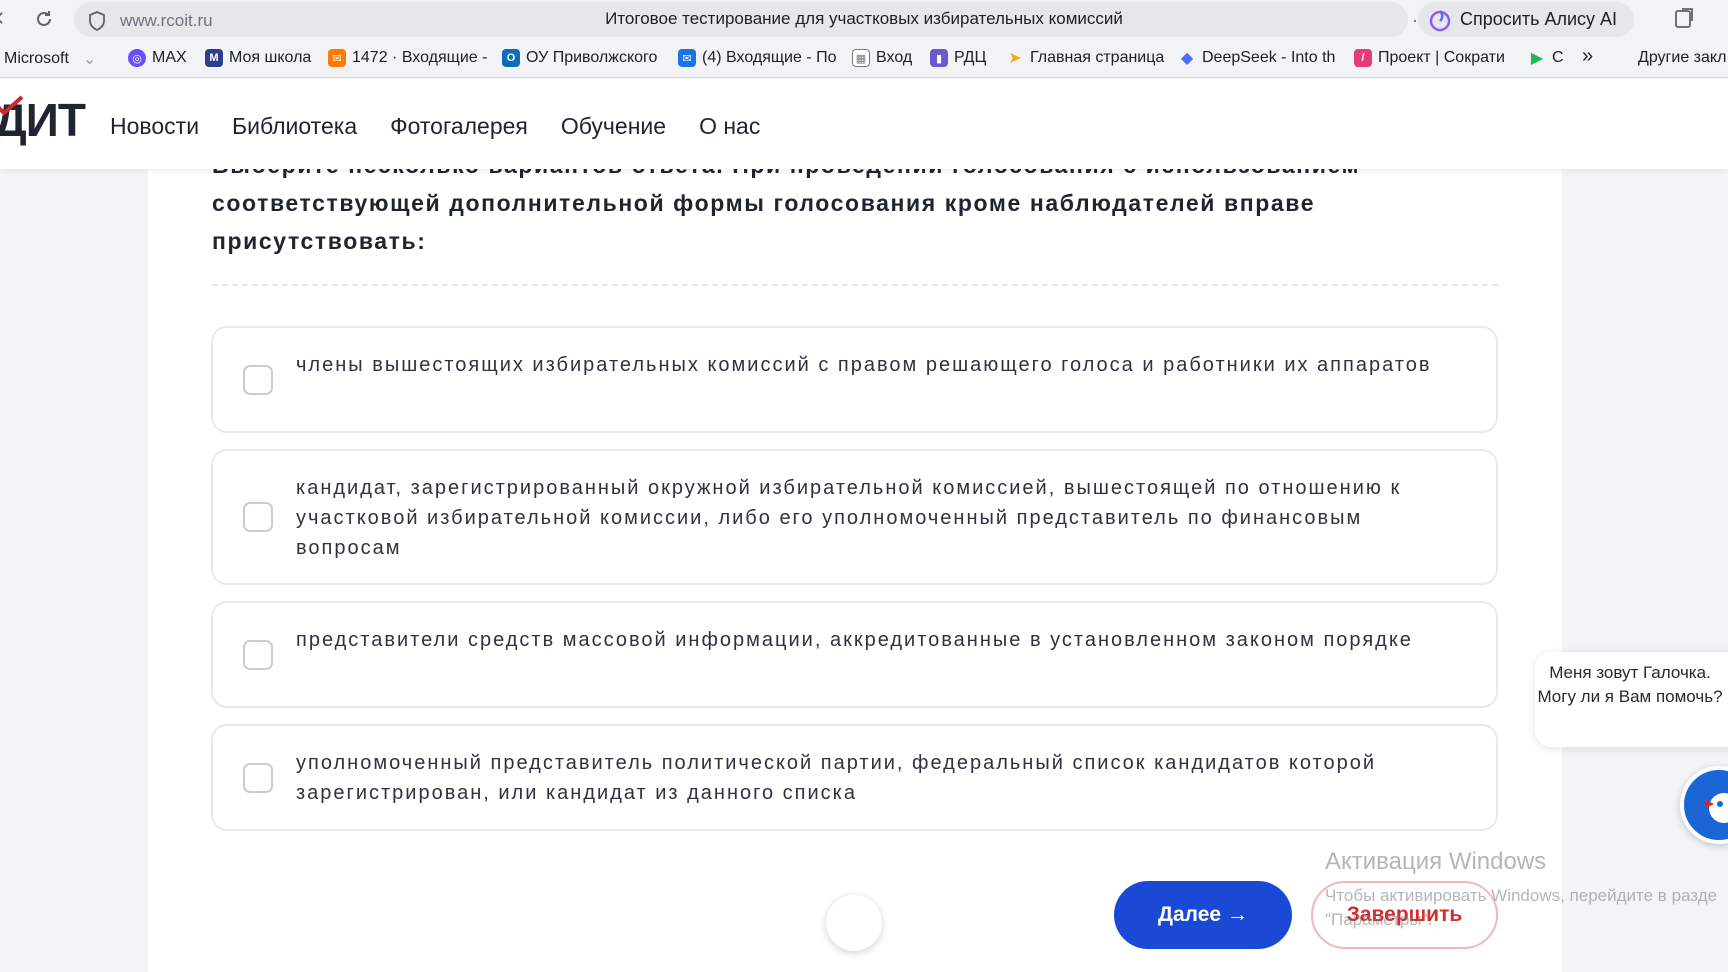 Image resolution: width=1728 pixels, height=972 pixels. Describe the element at coordinates (1429, 58) in the screenshot. I see `bookmark-proekt: / Проект | Сократи` at that location.